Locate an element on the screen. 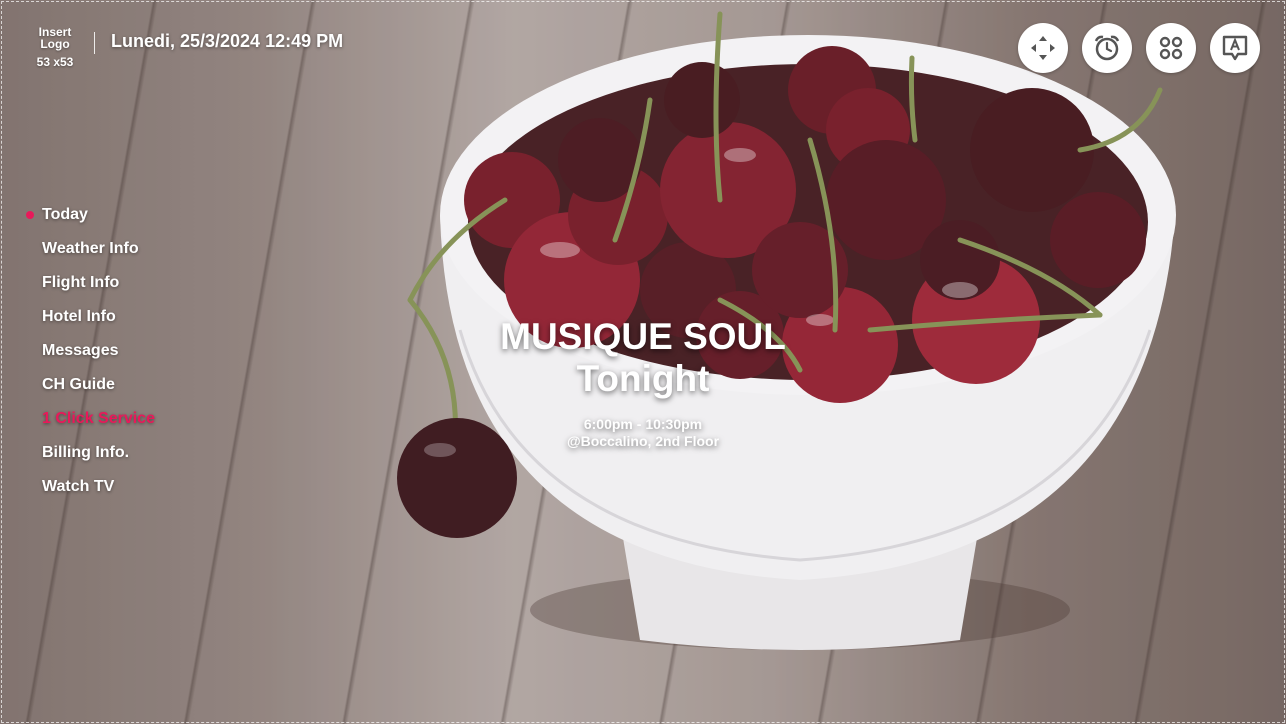 Image resolution: width=1286 pixels, height=724 pixels. apps-grid-icon is located at coordinates (1171, 48).